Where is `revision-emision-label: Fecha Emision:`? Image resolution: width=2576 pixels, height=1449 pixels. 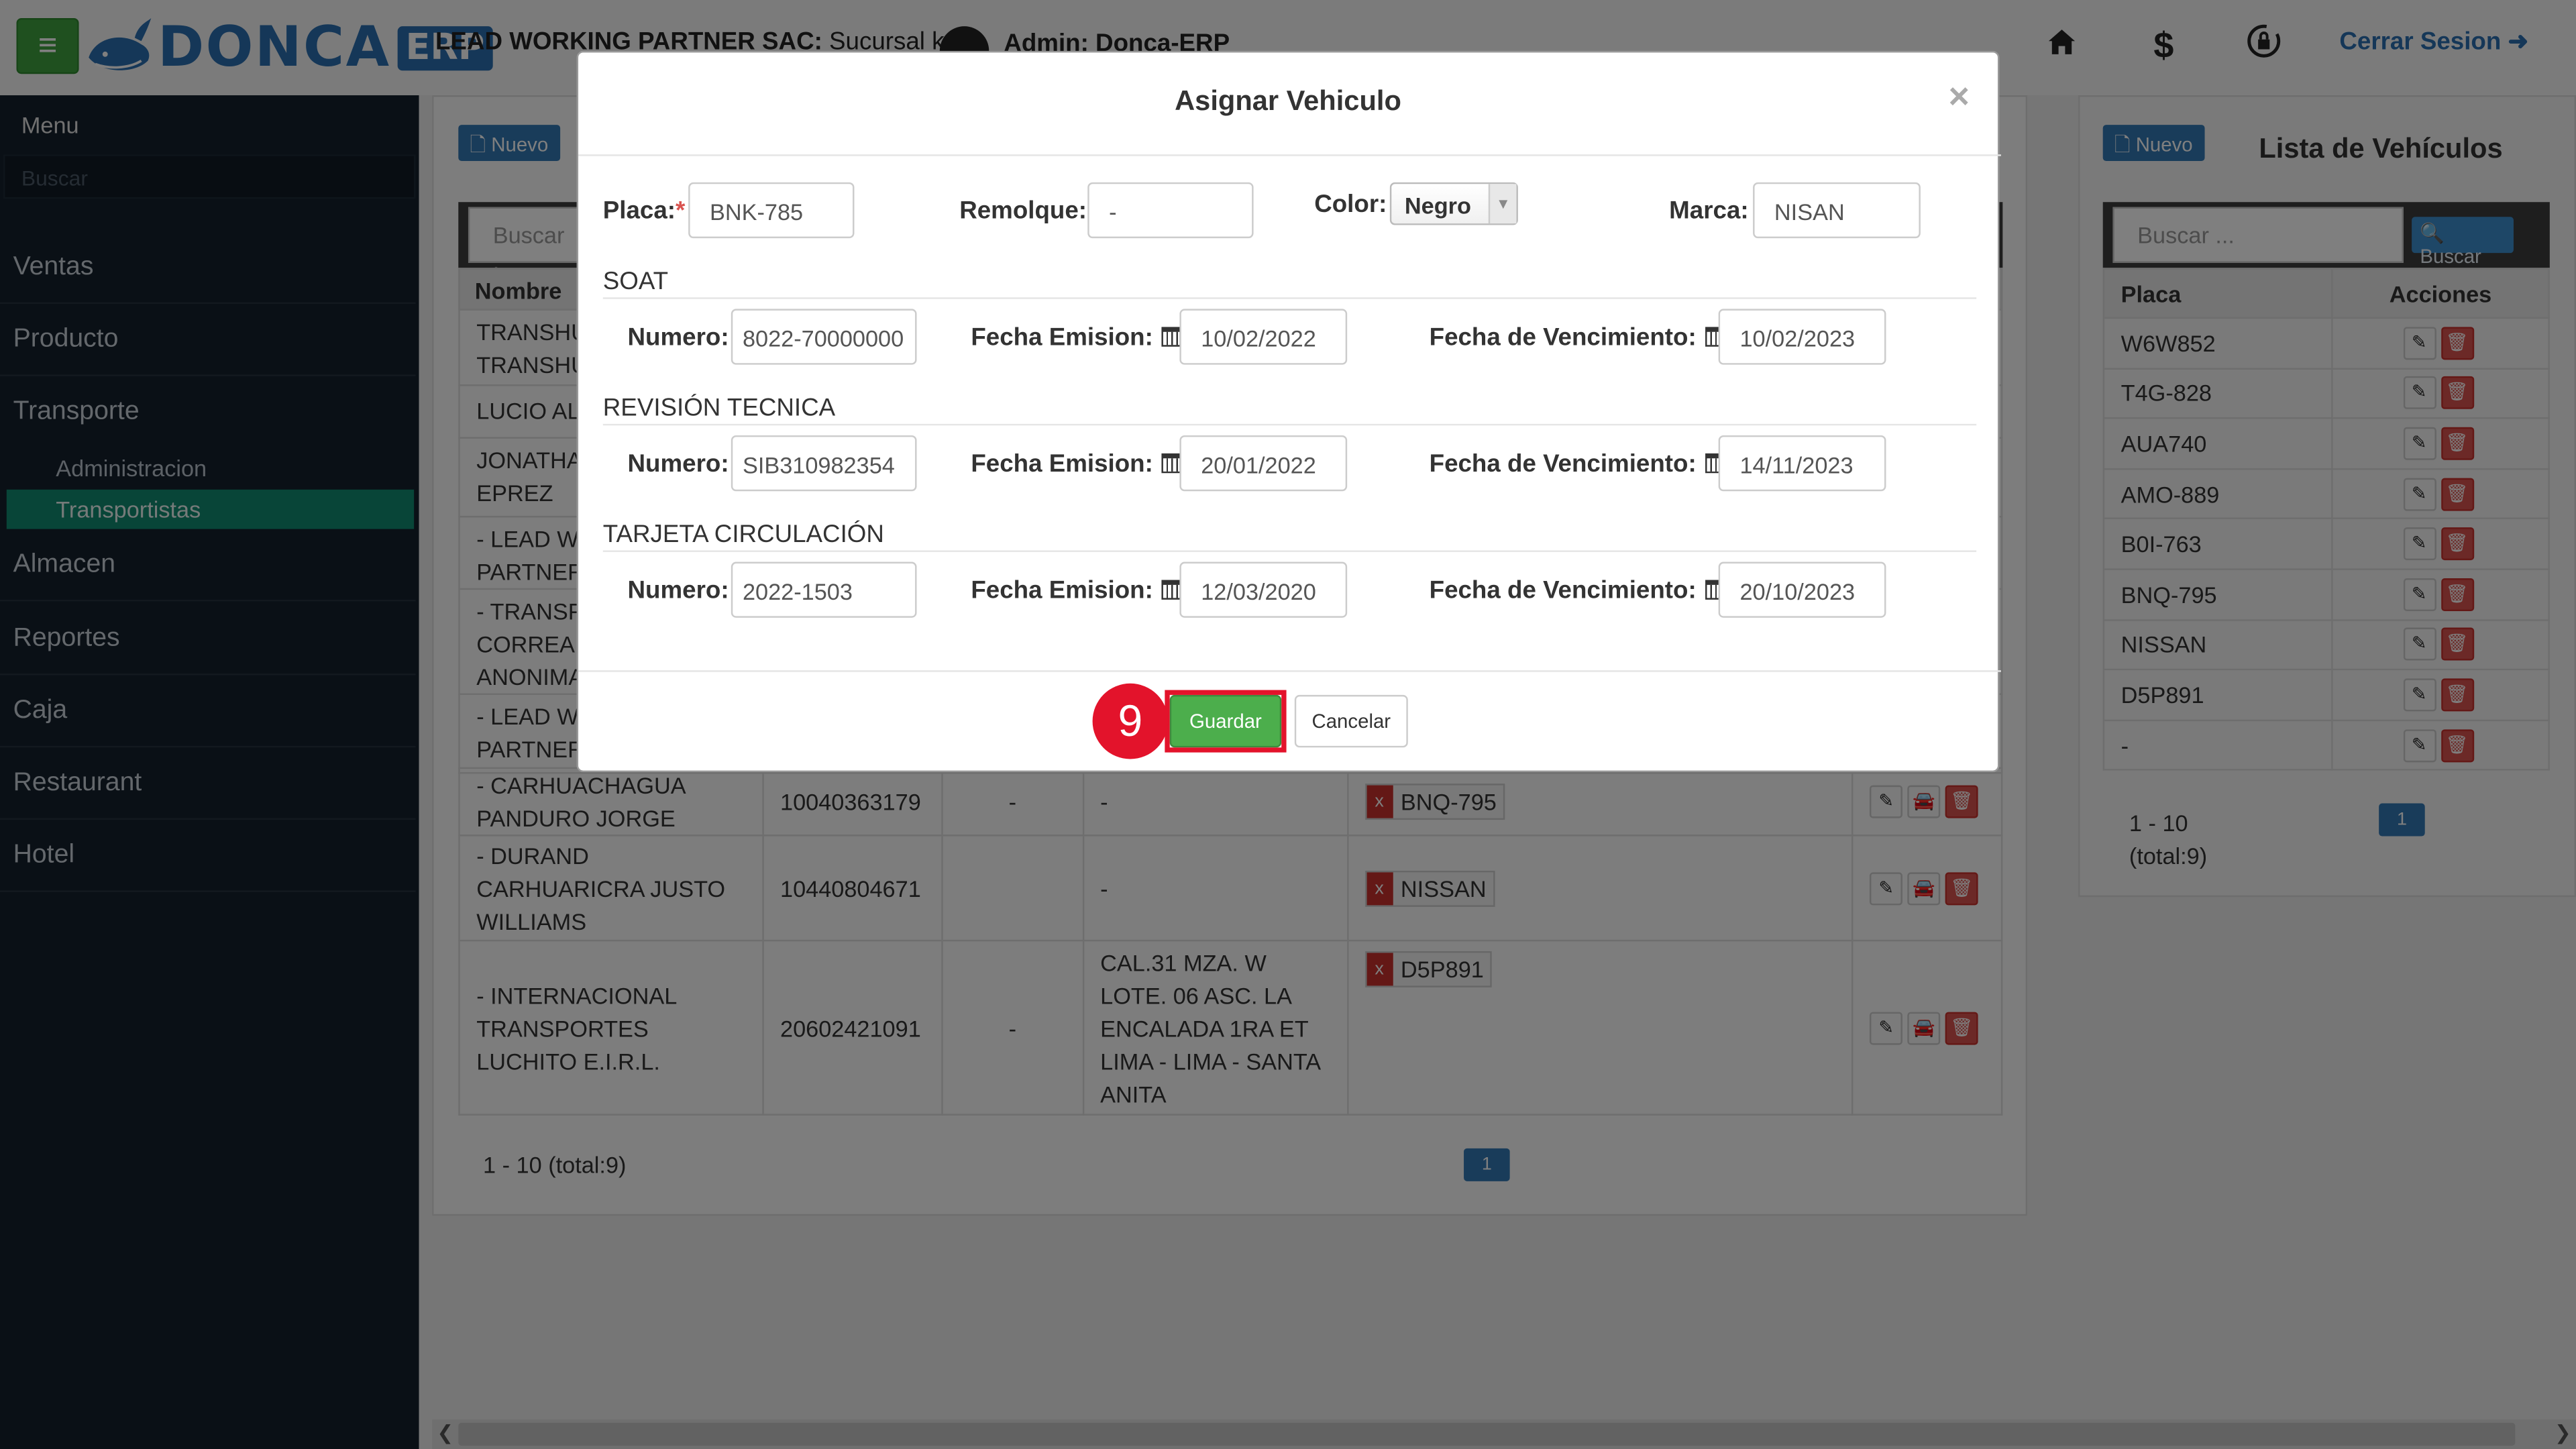 revision-emision-label: Fecha Emision: is located at coordinates (1076, 464).